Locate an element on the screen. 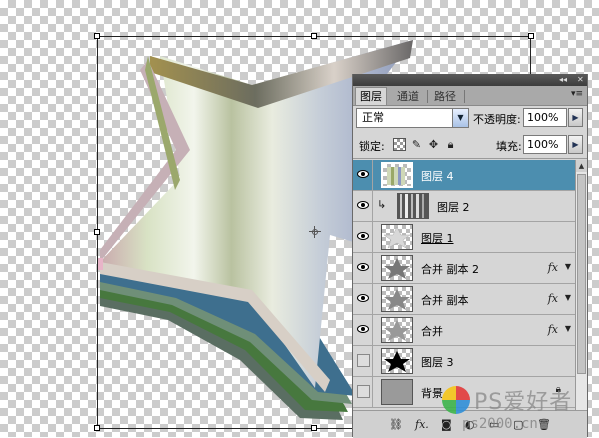 This screenshot has height=438, width=599. watermark-brand: PS爱好者 is located at coordinates (523, 402).